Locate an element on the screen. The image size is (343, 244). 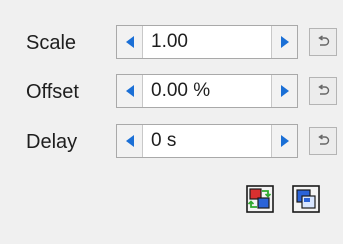
offset-value-input: 0.00 % is located at coordinates (207, 91).